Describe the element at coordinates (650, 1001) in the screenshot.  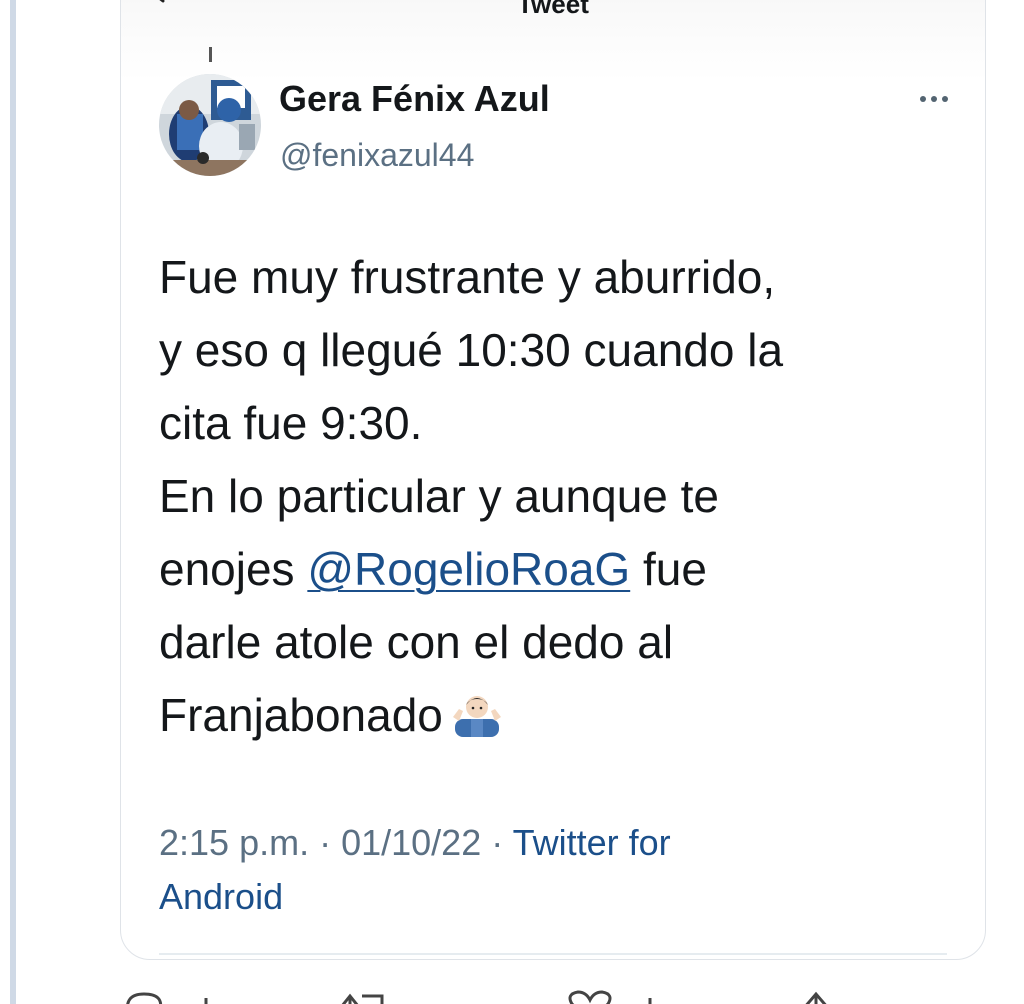
I see `like-count-mark` at that location.